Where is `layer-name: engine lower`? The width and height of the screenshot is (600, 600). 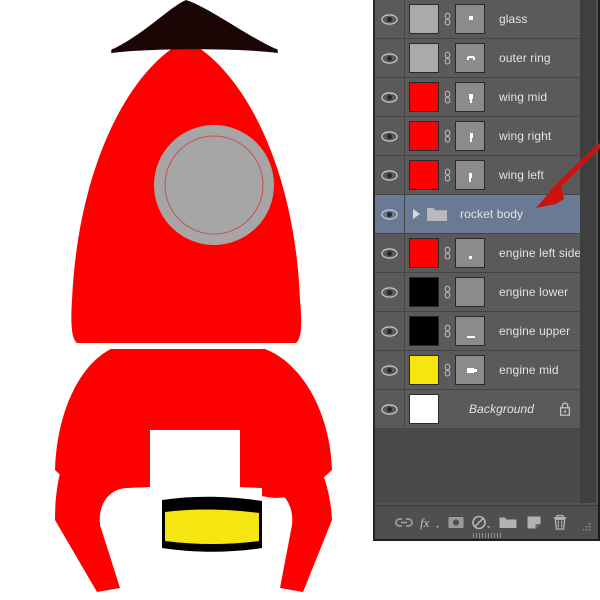 layer-name: engine lower is located at coordinates (533, 292).